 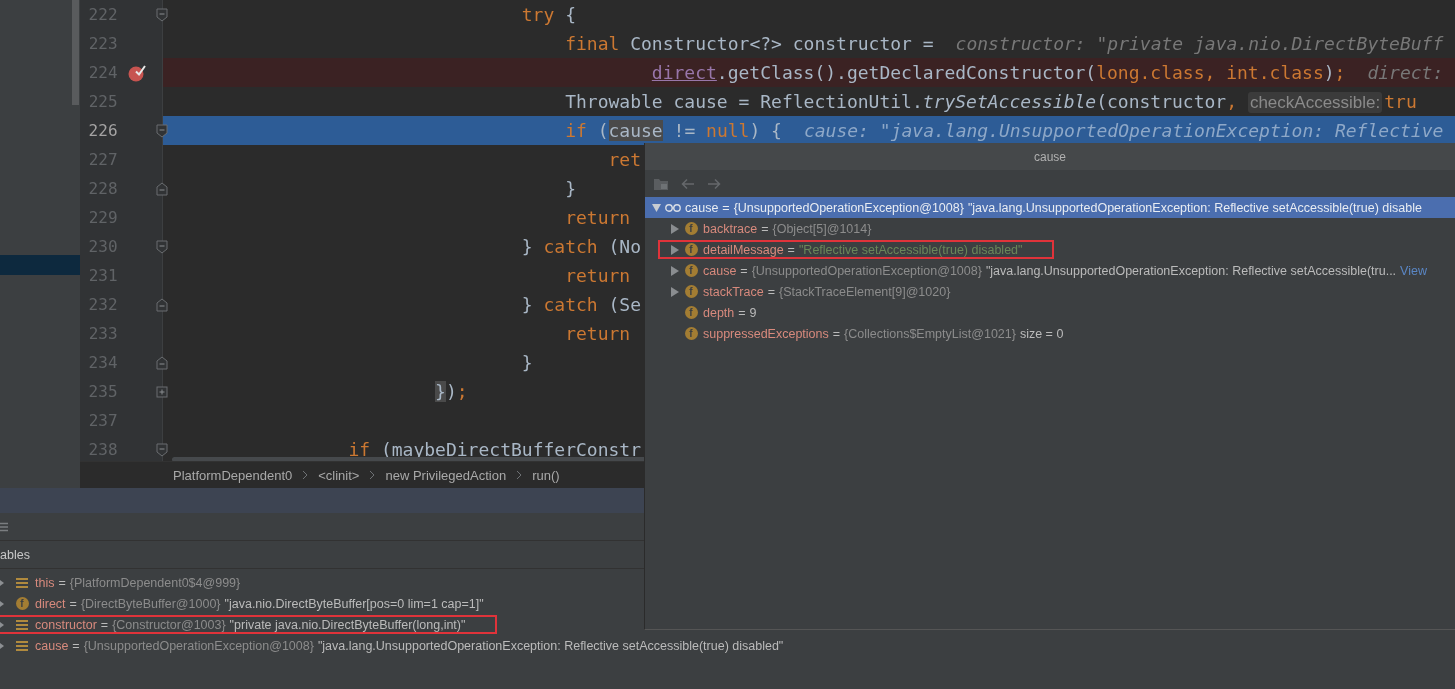 What do you see at coordinates (766, 333) in the screenshot?
I see `variable-name: suppressedExceptions` at bounding box center [766, 333].